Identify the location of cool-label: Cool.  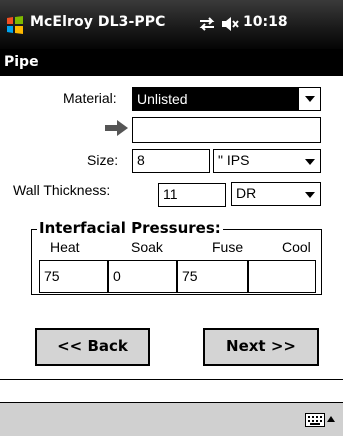
(296, 247).